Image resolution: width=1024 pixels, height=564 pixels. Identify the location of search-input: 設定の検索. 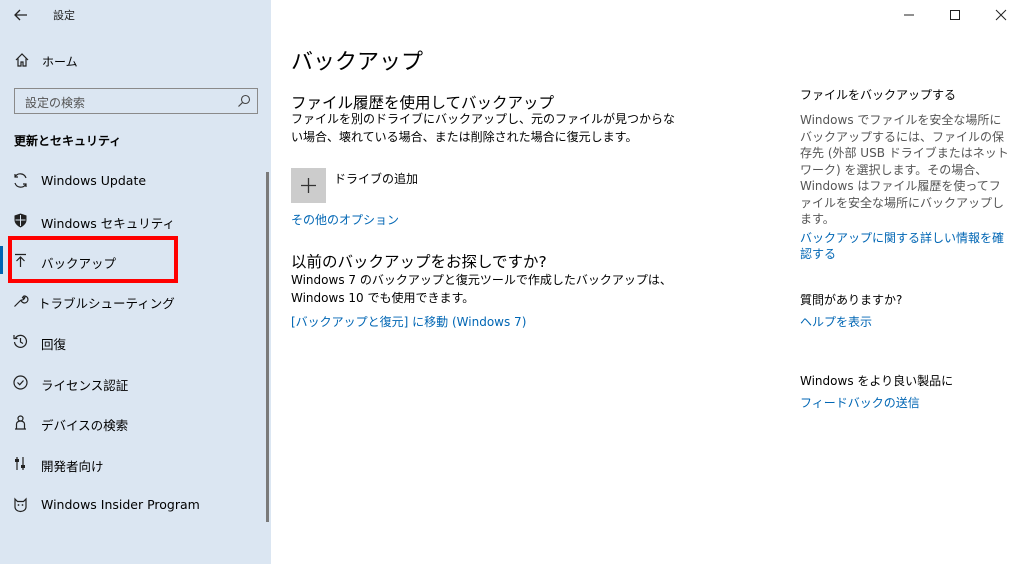
(136, 101).